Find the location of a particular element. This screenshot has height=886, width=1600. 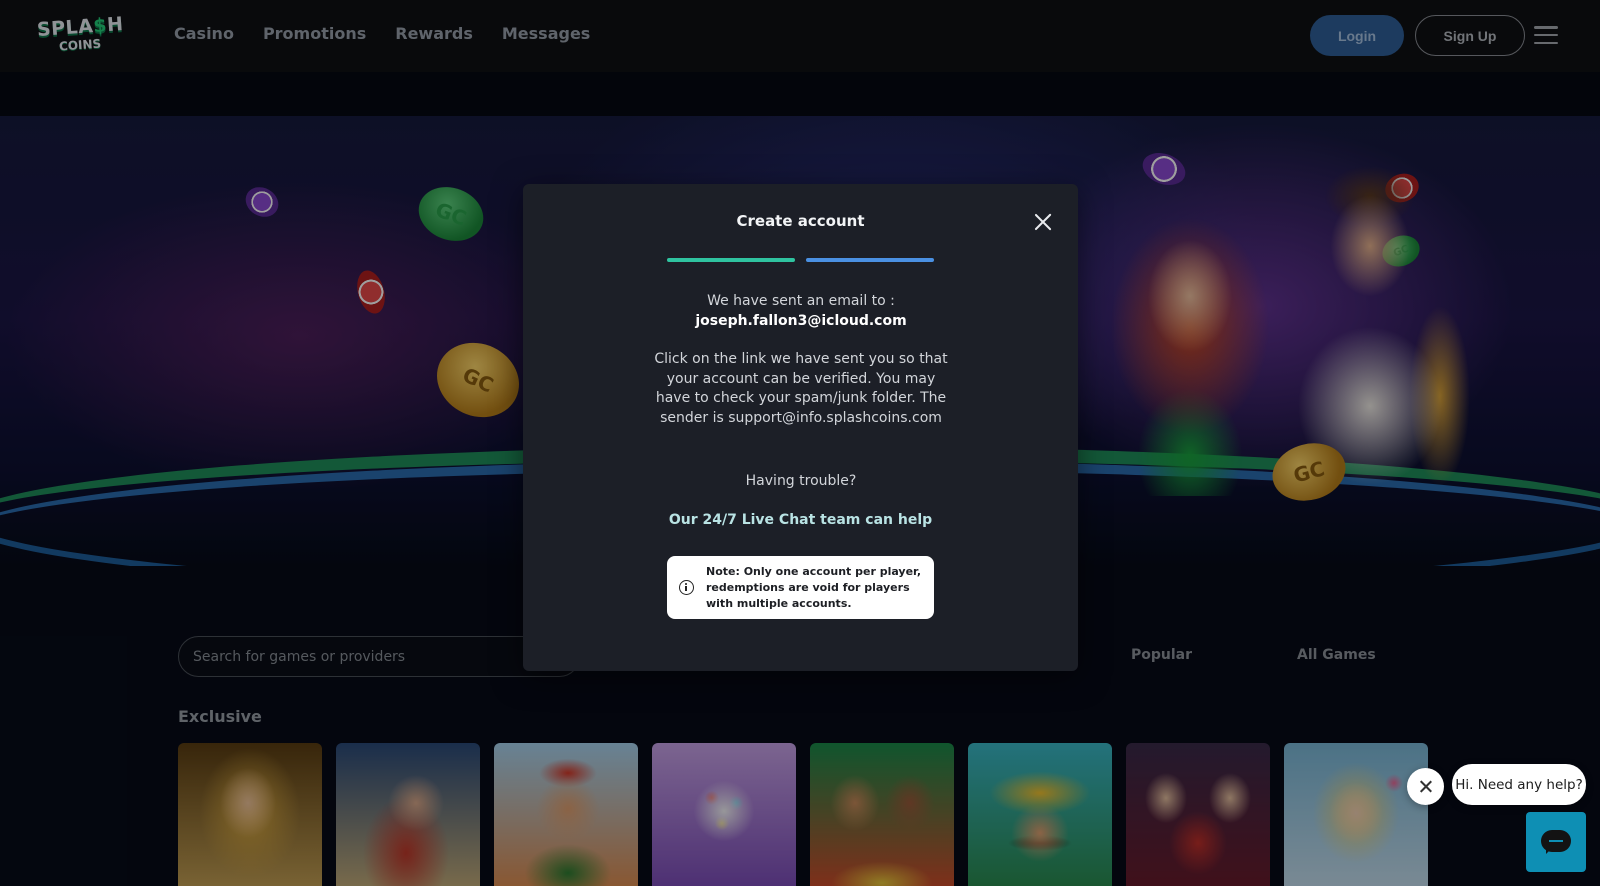

live-chat-link: Our 24/7 Live Chat team can help is located at coordinates (800, 520).